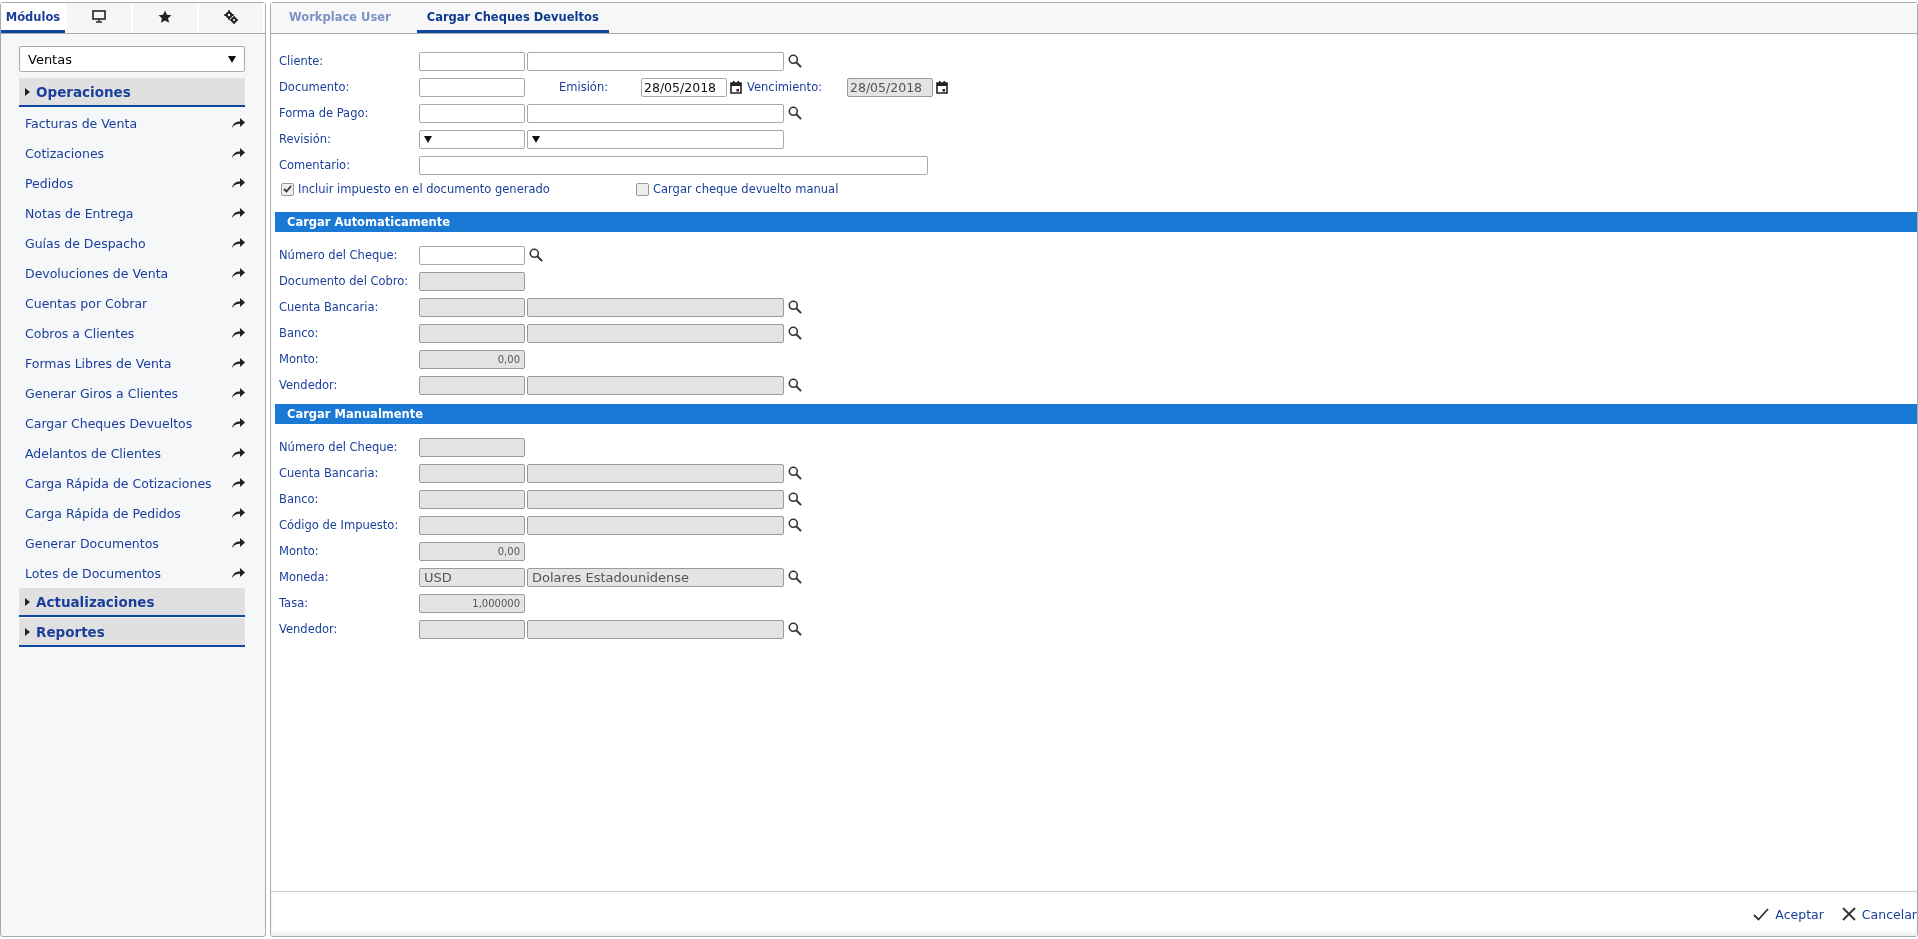  What do you see at coordinates (746, 189) in the screenshot?
I see `checkbox-label: Cargar cheque devuelto manual` at bounding box center [746, 189].